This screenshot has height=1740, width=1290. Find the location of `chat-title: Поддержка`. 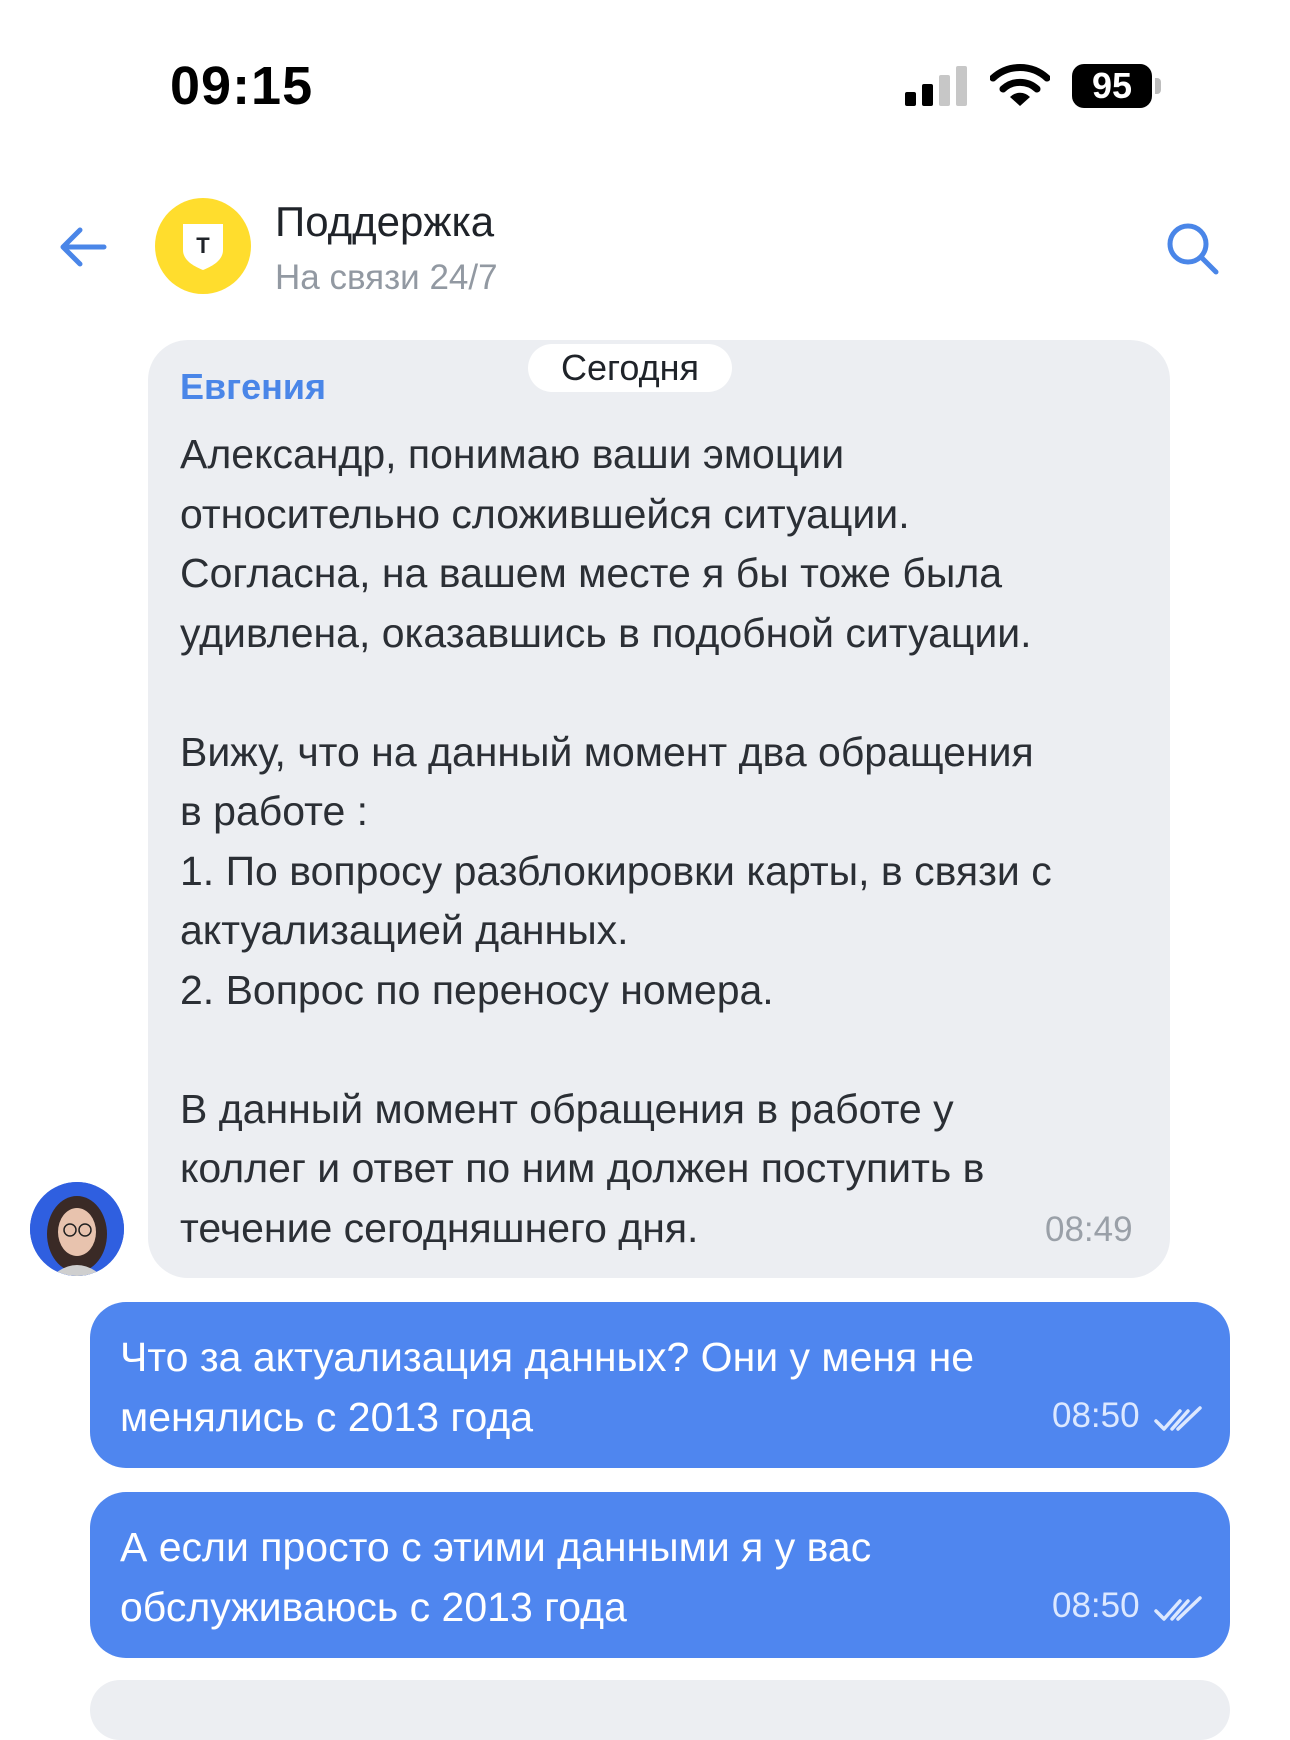

chat-title: Поддержка is located at coordinates (385, 221).